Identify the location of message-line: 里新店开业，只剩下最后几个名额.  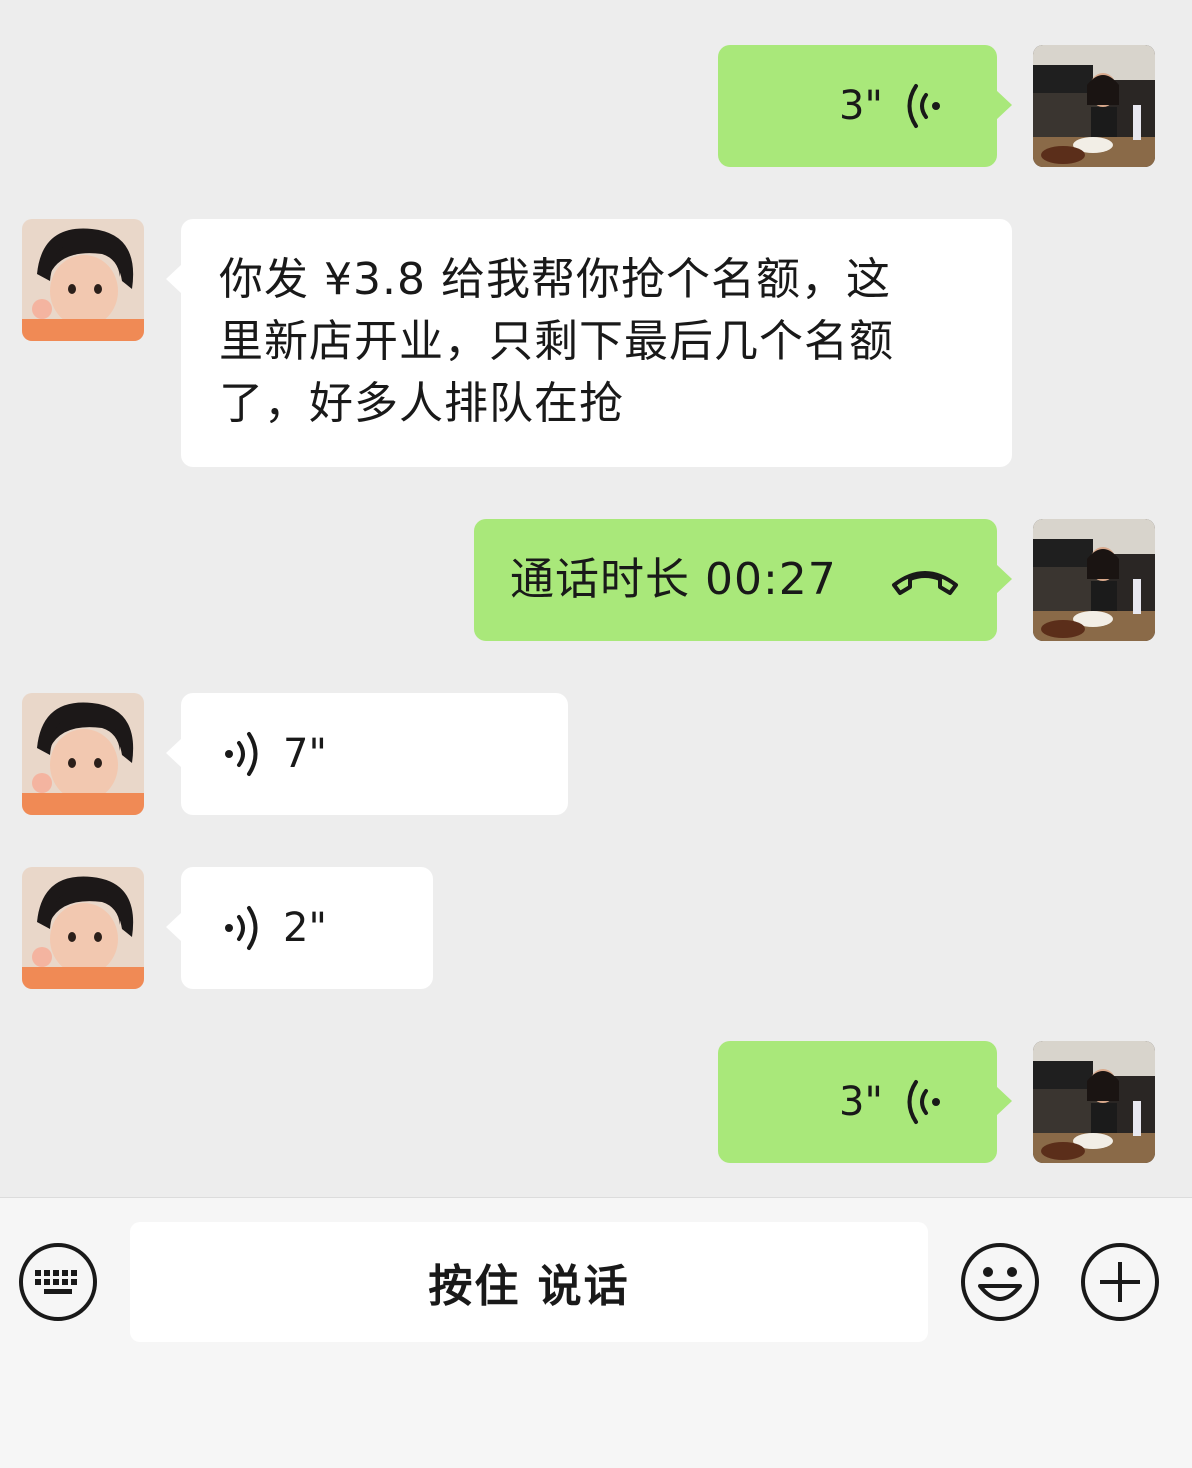
(556, 341).